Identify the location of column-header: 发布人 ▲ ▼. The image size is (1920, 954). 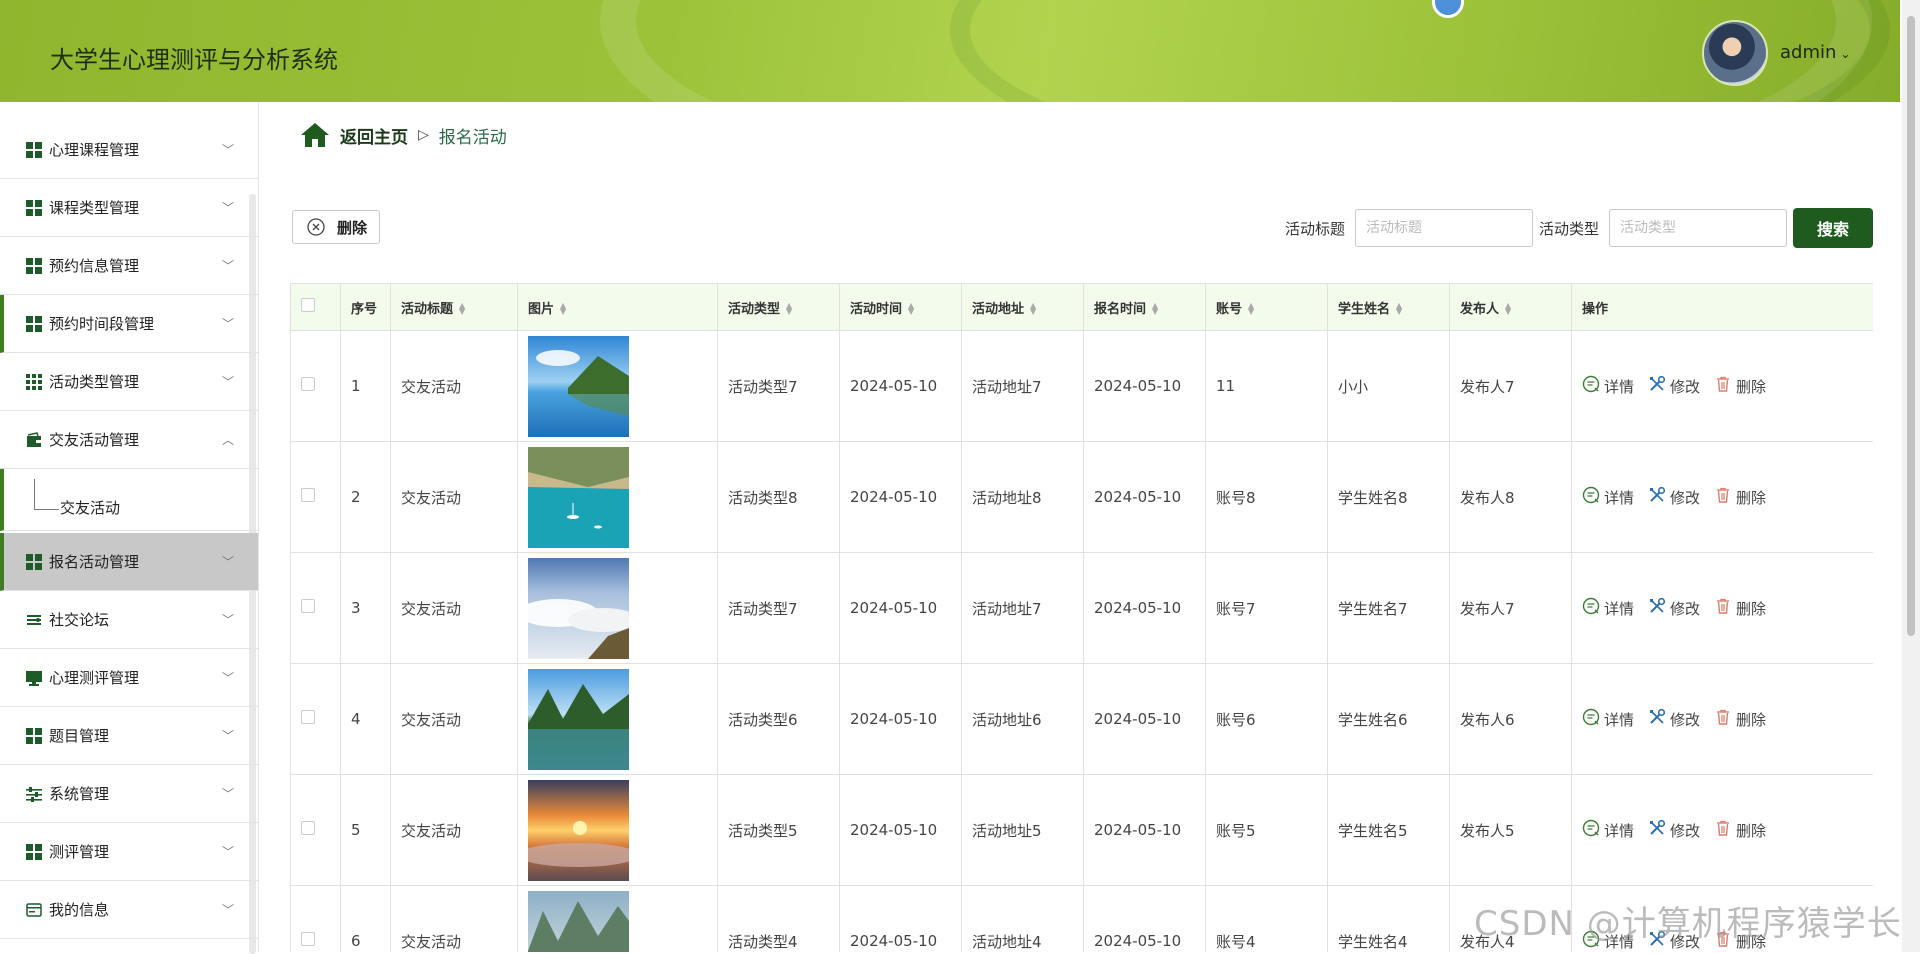
(1510, 307).